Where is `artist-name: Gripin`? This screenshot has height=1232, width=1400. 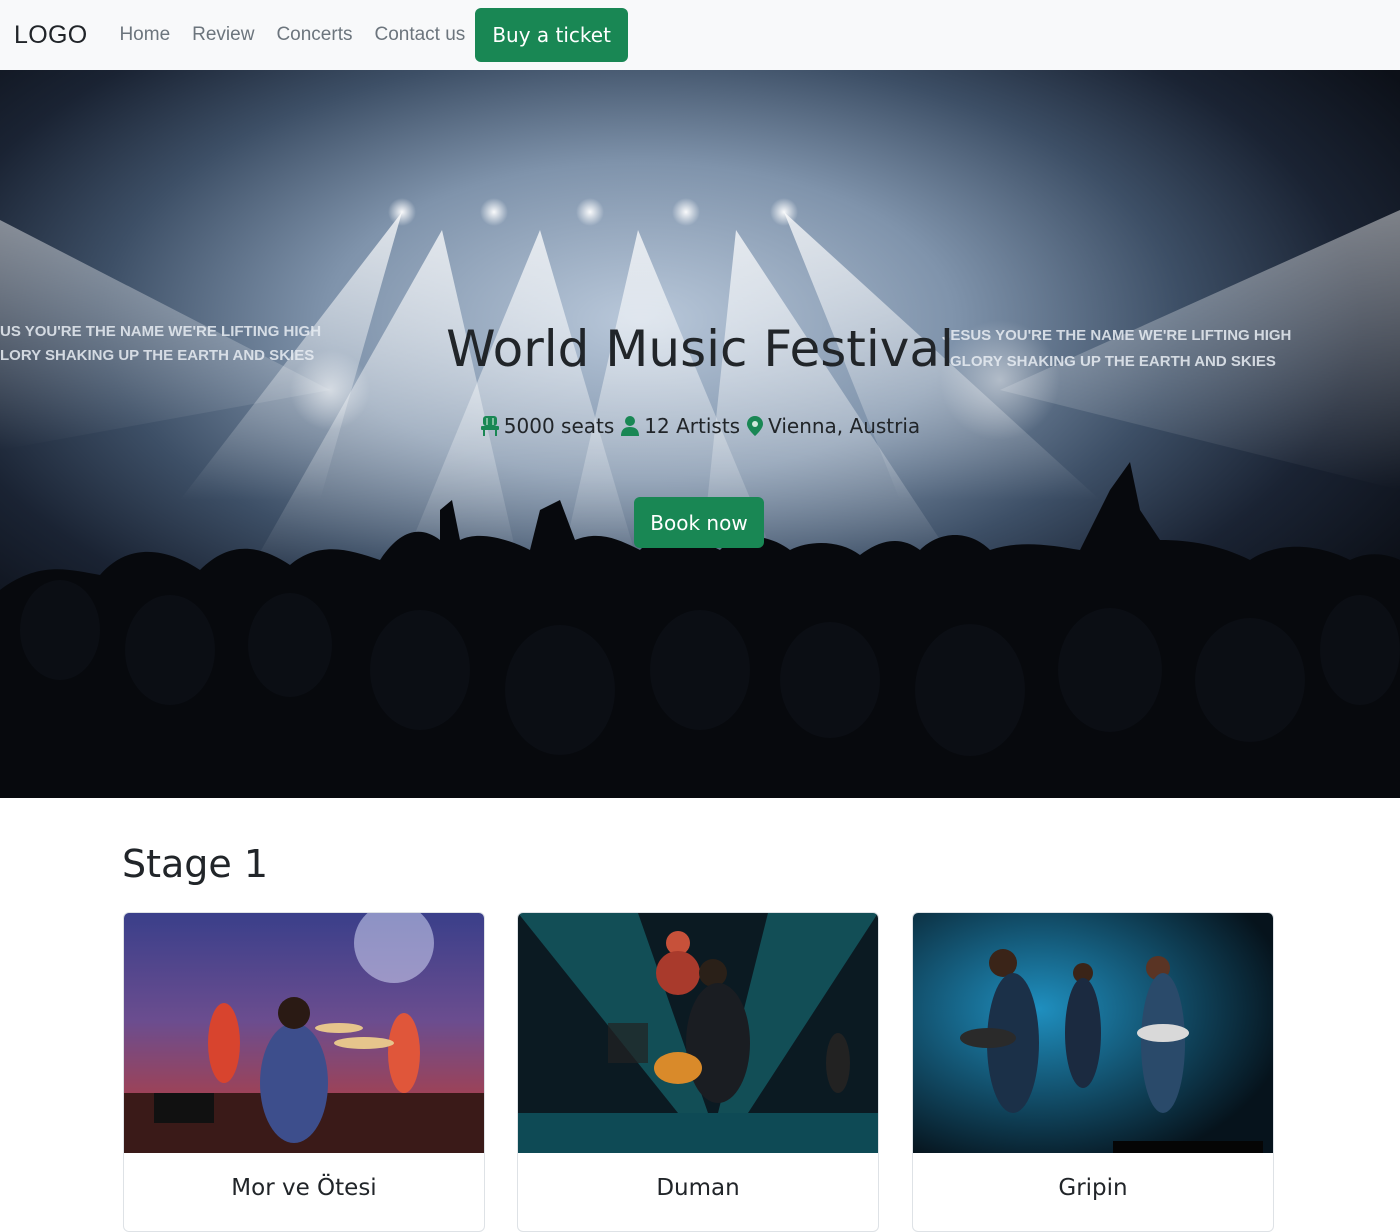
artist-name: Gripin is located at coordinates (1093, 1188).